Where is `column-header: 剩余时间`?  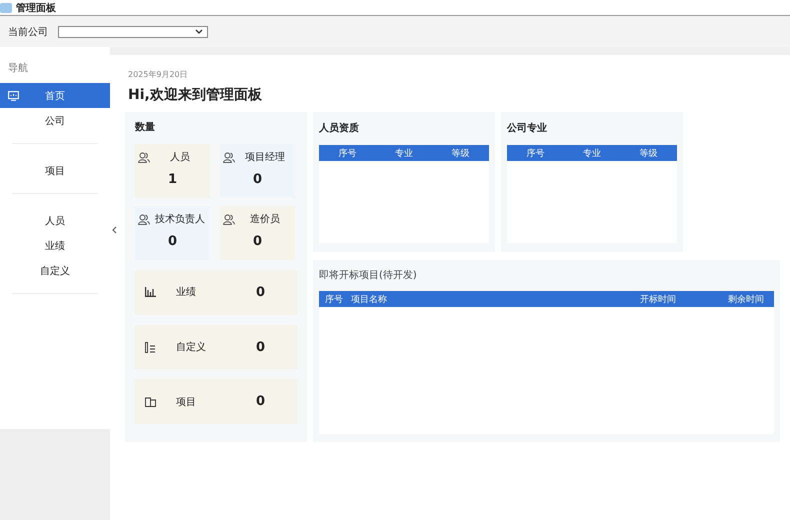
column-header: 剩余时间 is located at coordinates (746, 300).